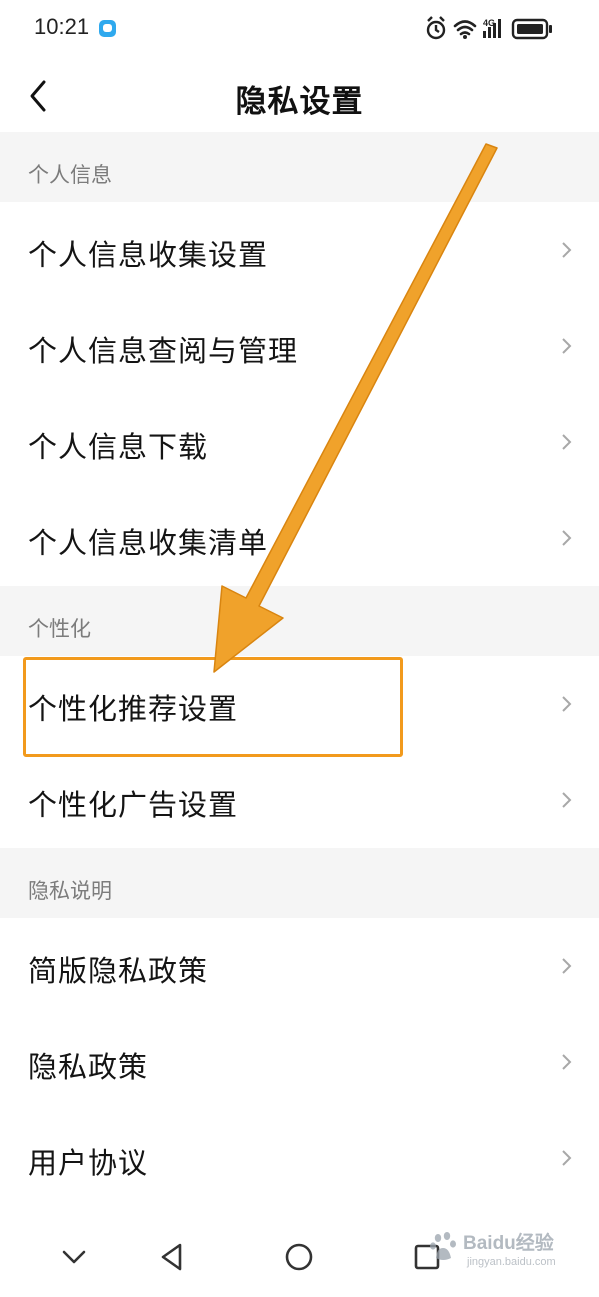 Image resolution: width=599 pixels, height=1297 pixels. I want to click on list-item-label: 个人信息下载, so click(118, 447).